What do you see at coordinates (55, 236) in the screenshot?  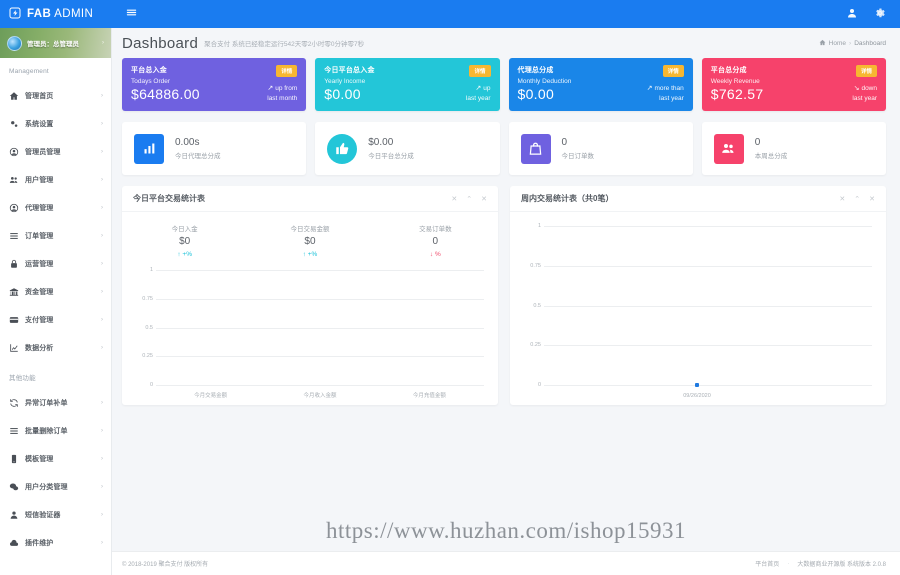 I see `sidebar-item-5: 订单管理 ›` at bounding box center [55, 236].